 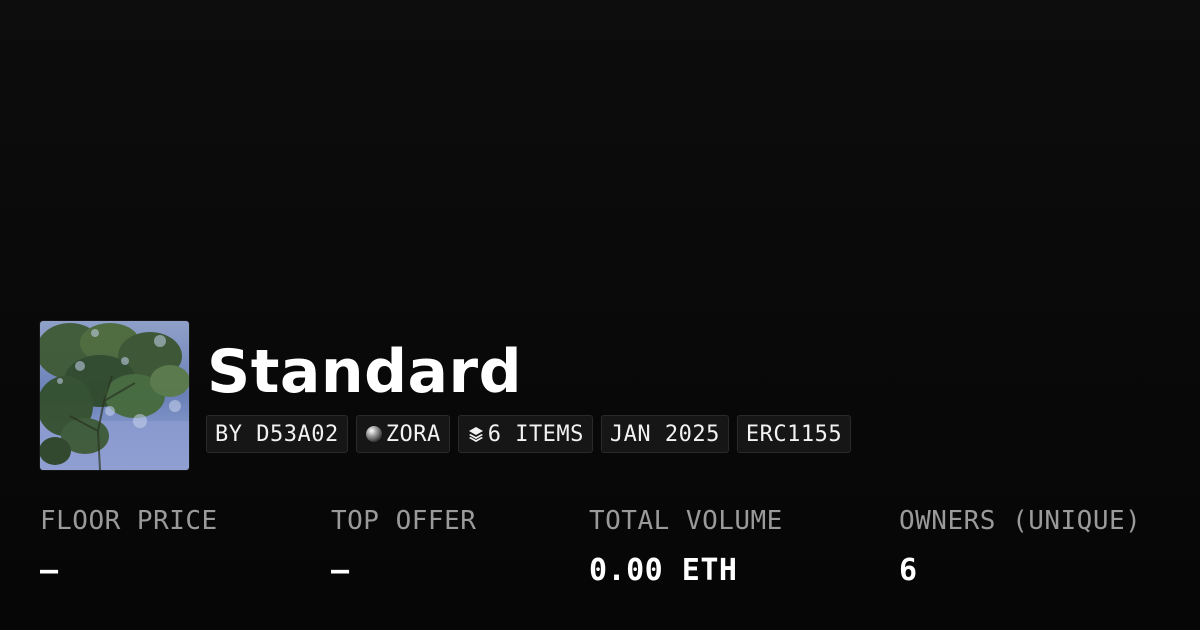 I want to click on items-label: 6 ITEMS, so click(x=535, y=434).